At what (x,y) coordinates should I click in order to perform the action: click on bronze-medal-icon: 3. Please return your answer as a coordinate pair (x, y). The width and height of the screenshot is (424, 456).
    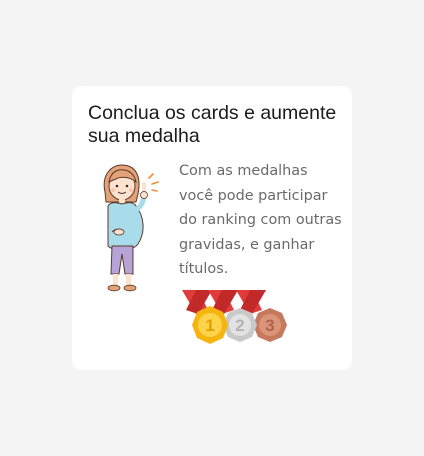
    Looking at the image, I should click on (270, 325).